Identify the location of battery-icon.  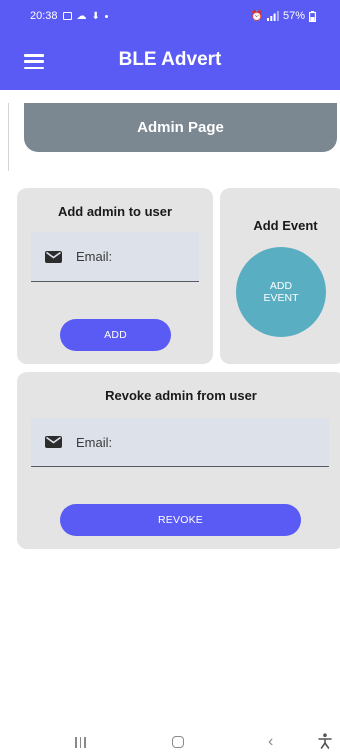
(312, 16).